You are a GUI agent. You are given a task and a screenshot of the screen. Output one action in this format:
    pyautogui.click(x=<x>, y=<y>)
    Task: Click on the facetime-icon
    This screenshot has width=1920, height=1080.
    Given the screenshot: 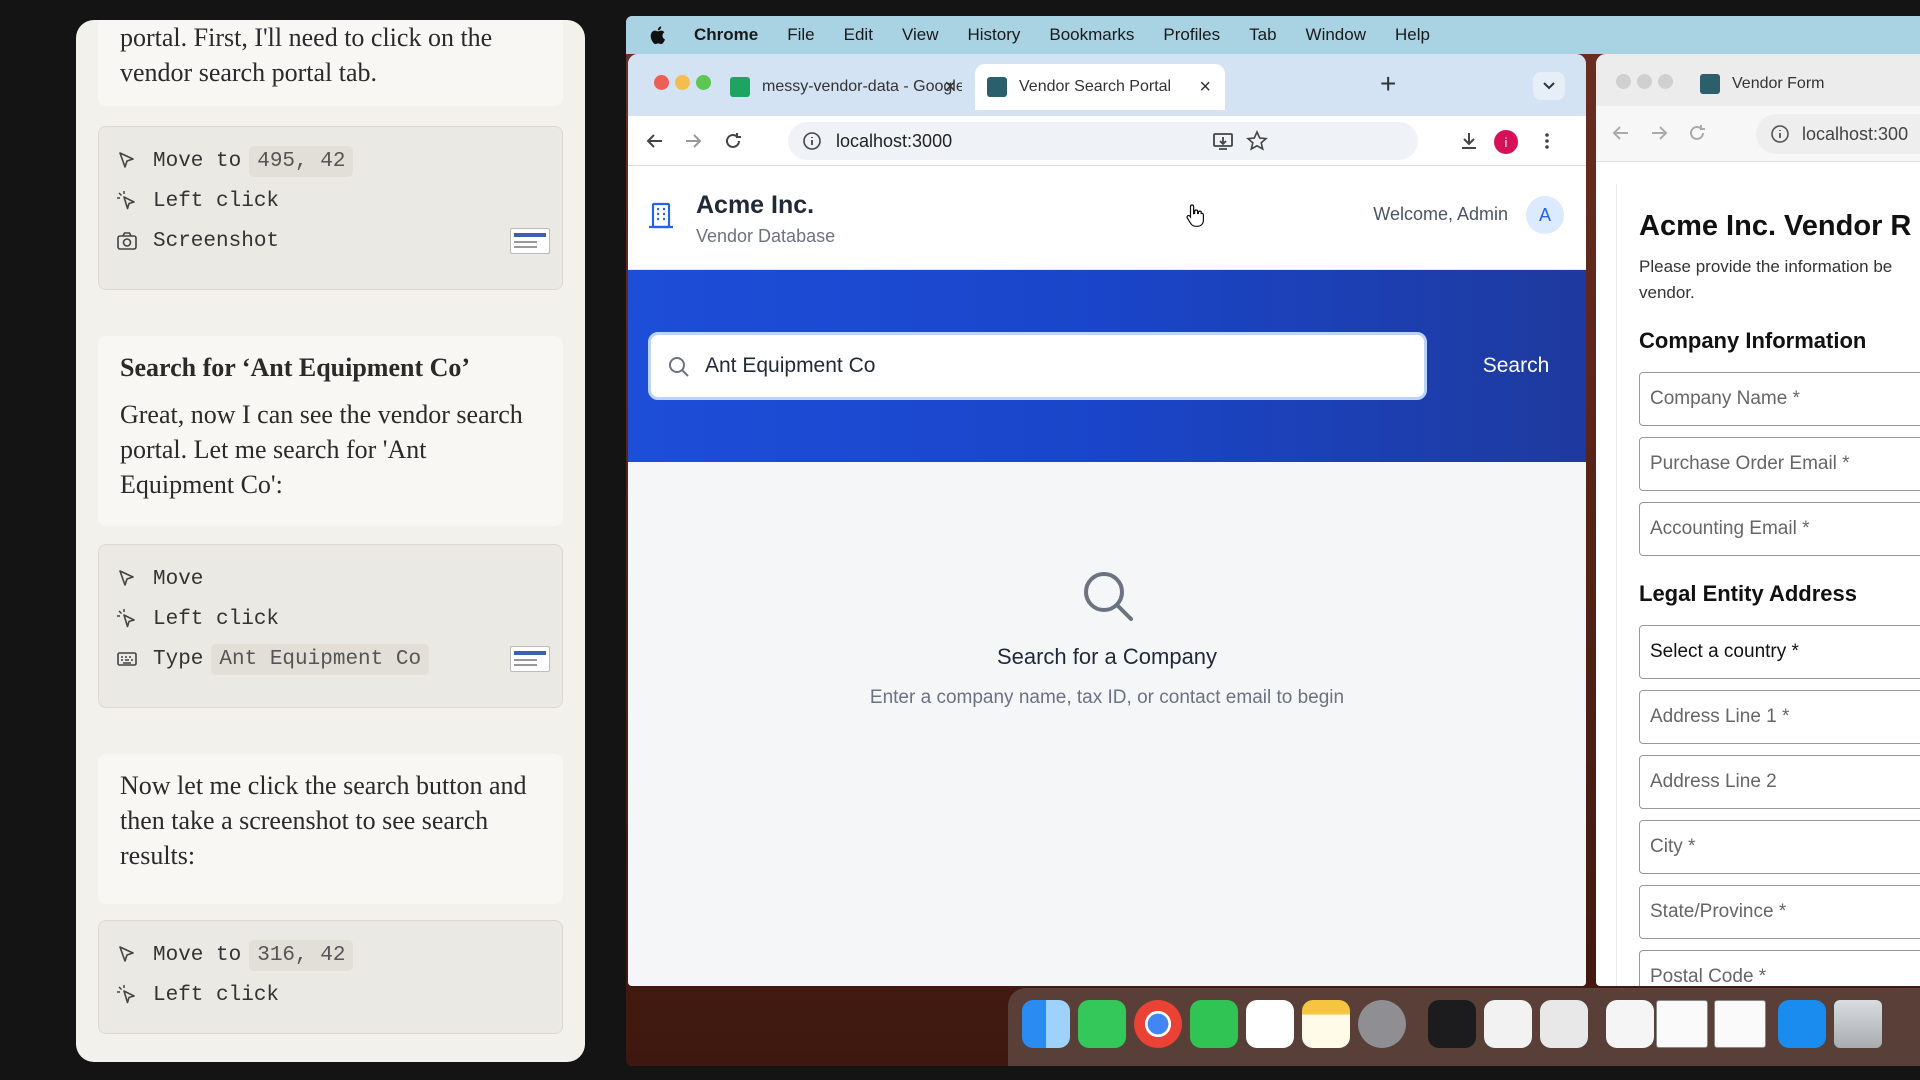 What is the action you would take?
    pyautogui.click(x=1214, y=1024)
    